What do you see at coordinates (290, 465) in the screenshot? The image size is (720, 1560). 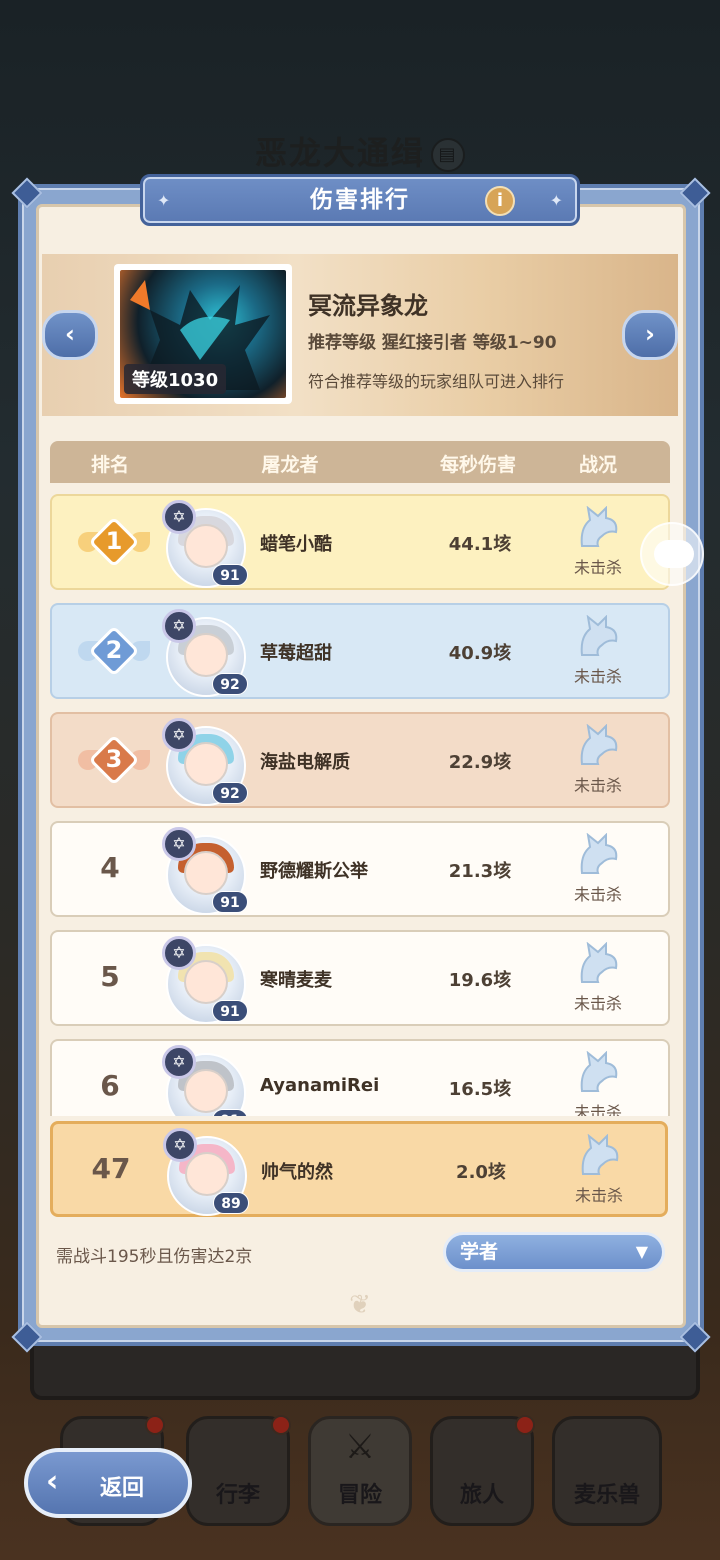 I see `header-player: 屠龙者` at bounding box center [290, 465].